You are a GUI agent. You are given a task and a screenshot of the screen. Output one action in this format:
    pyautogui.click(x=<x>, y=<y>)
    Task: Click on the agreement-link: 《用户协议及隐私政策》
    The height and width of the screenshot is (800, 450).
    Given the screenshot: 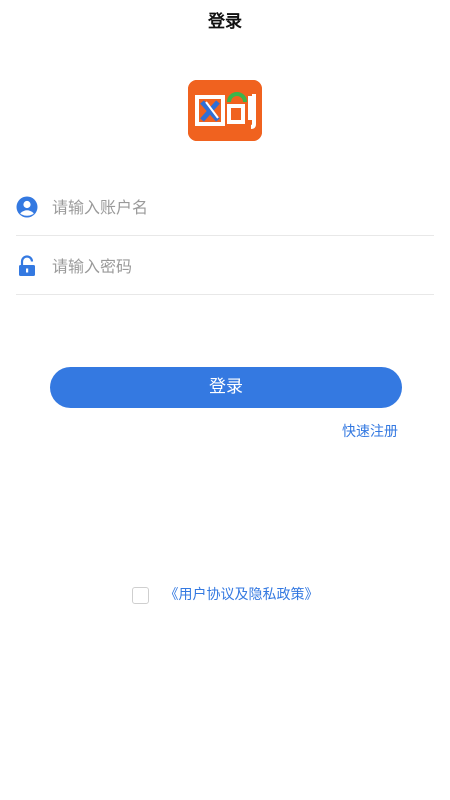 What is the action you would take?
    pyautogui.click(x=242, y=595)
    